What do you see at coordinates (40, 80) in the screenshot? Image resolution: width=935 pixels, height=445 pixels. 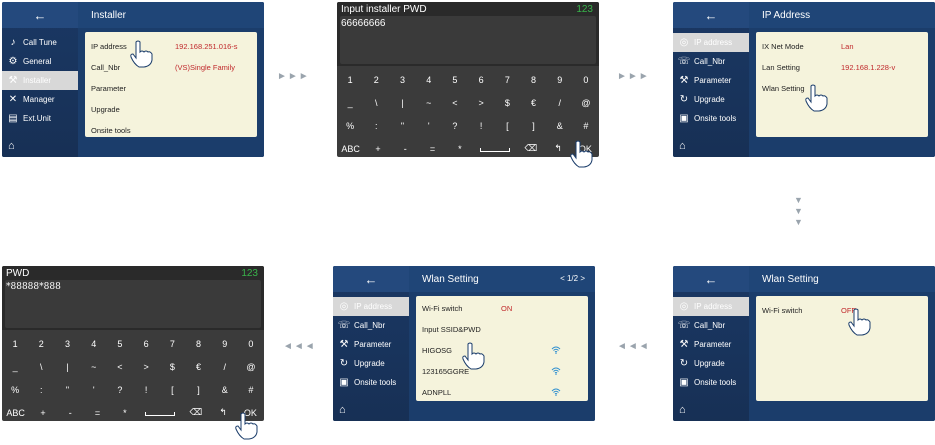 I see `sidebar-item-installer: ⚒ Installer` at bounding box center [40, 80].